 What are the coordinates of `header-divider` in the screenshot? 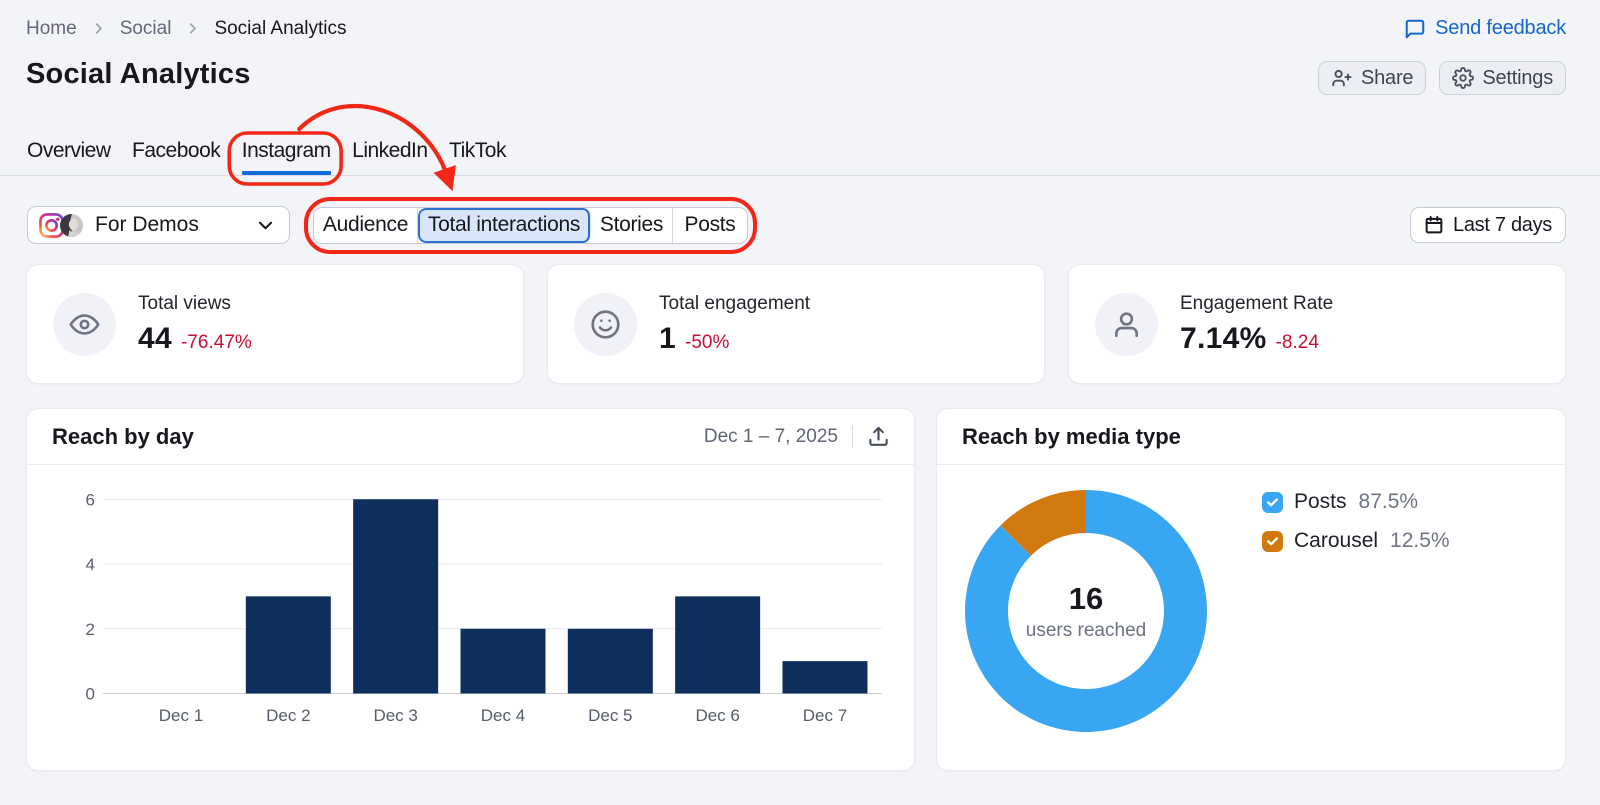 It's located at (852, 436).